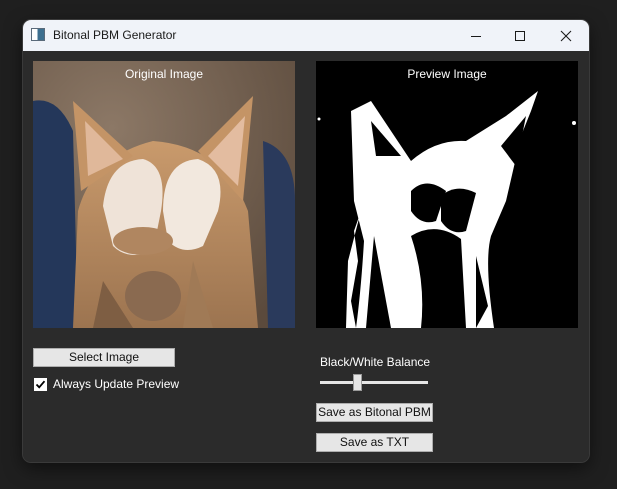 The width and height of the screenshot is (617, 489). I want to click on minimize-button, so click(476, 35).